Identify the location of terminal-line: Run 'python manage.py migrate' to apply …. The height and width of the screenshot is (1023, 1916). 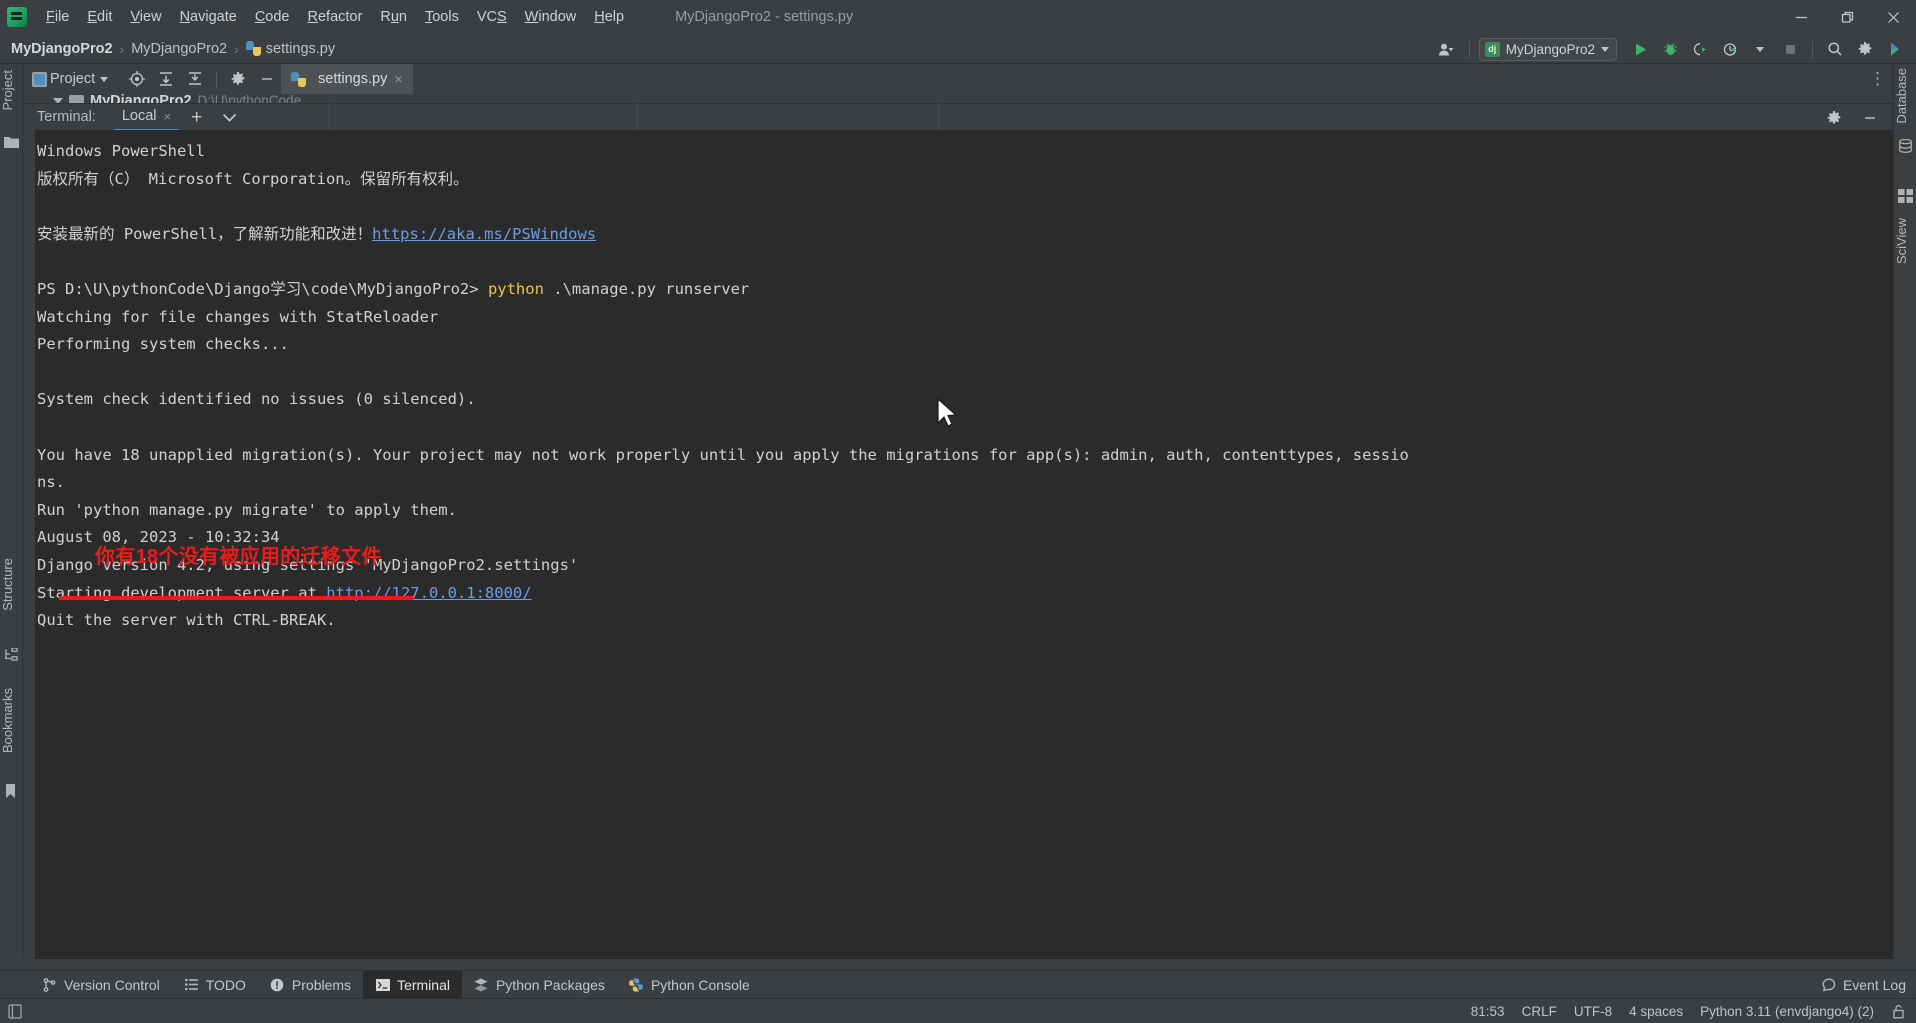
(247, 509).